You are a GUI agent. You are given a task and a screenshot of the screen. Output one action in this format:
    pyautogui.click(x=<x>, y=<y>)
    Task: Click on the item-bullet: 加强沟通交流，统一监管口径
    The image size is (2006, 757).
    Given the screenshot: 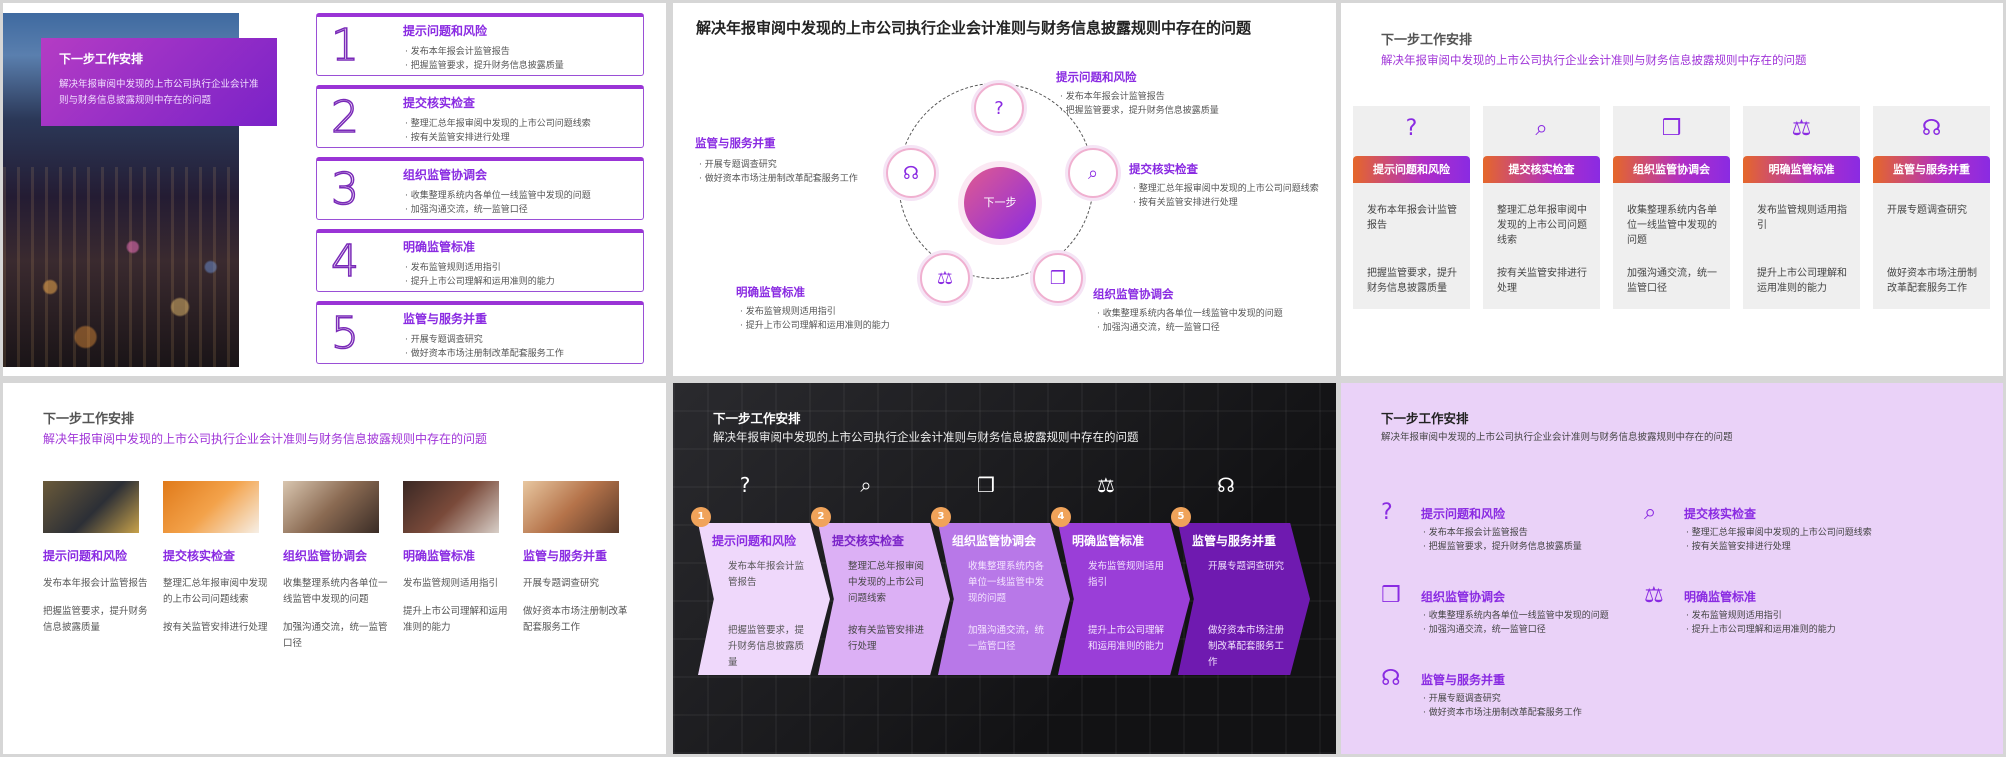 What is the action you would take?
    pyautogui.click(x=469, y=210)
    